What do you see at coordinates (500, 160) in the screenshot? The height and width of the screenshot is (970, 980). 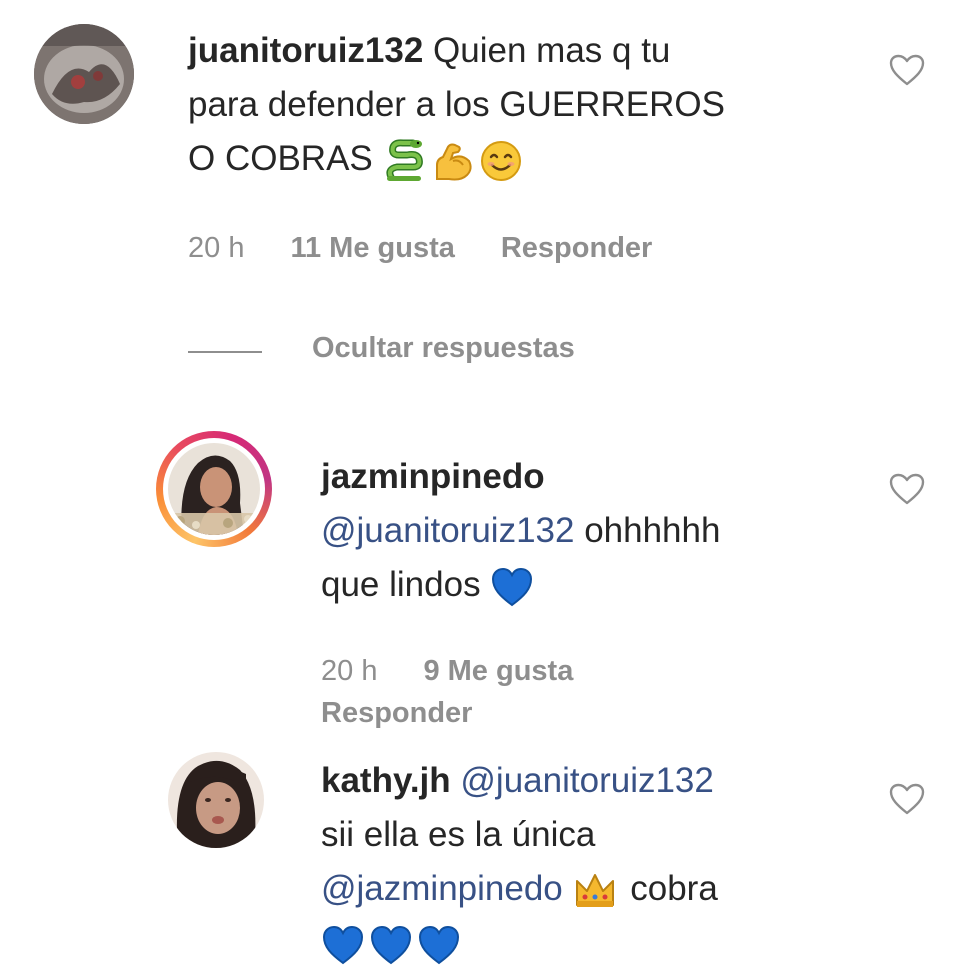 I see `smiling-face-emoji` at bounding box center [500, 160].